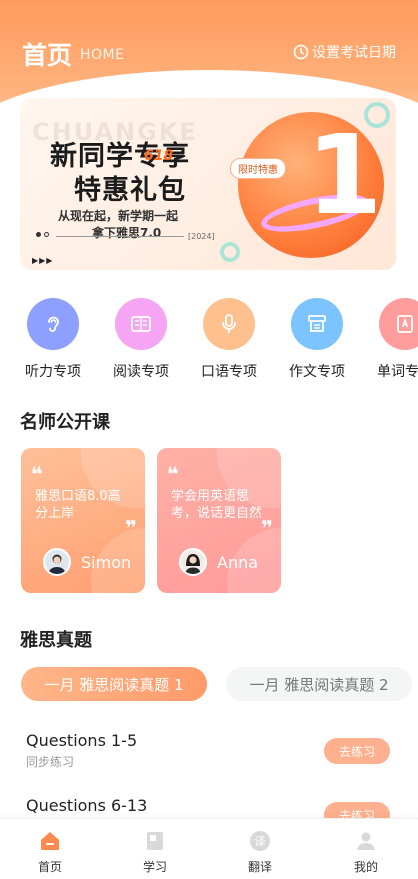 This screenshot has height=879, width=418. Describe the element at coordinates (260, 852) in the screenshot. I see `nav-translate: 译 翻译` at that location.